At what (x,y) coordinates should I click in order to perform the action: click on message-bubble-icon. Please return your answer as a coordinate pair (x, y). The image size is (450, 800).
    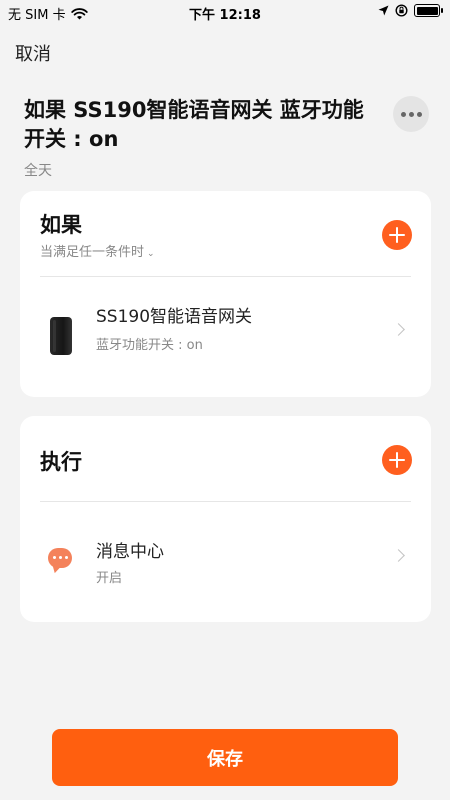
    Looking at the image, I should click on (60, 558).